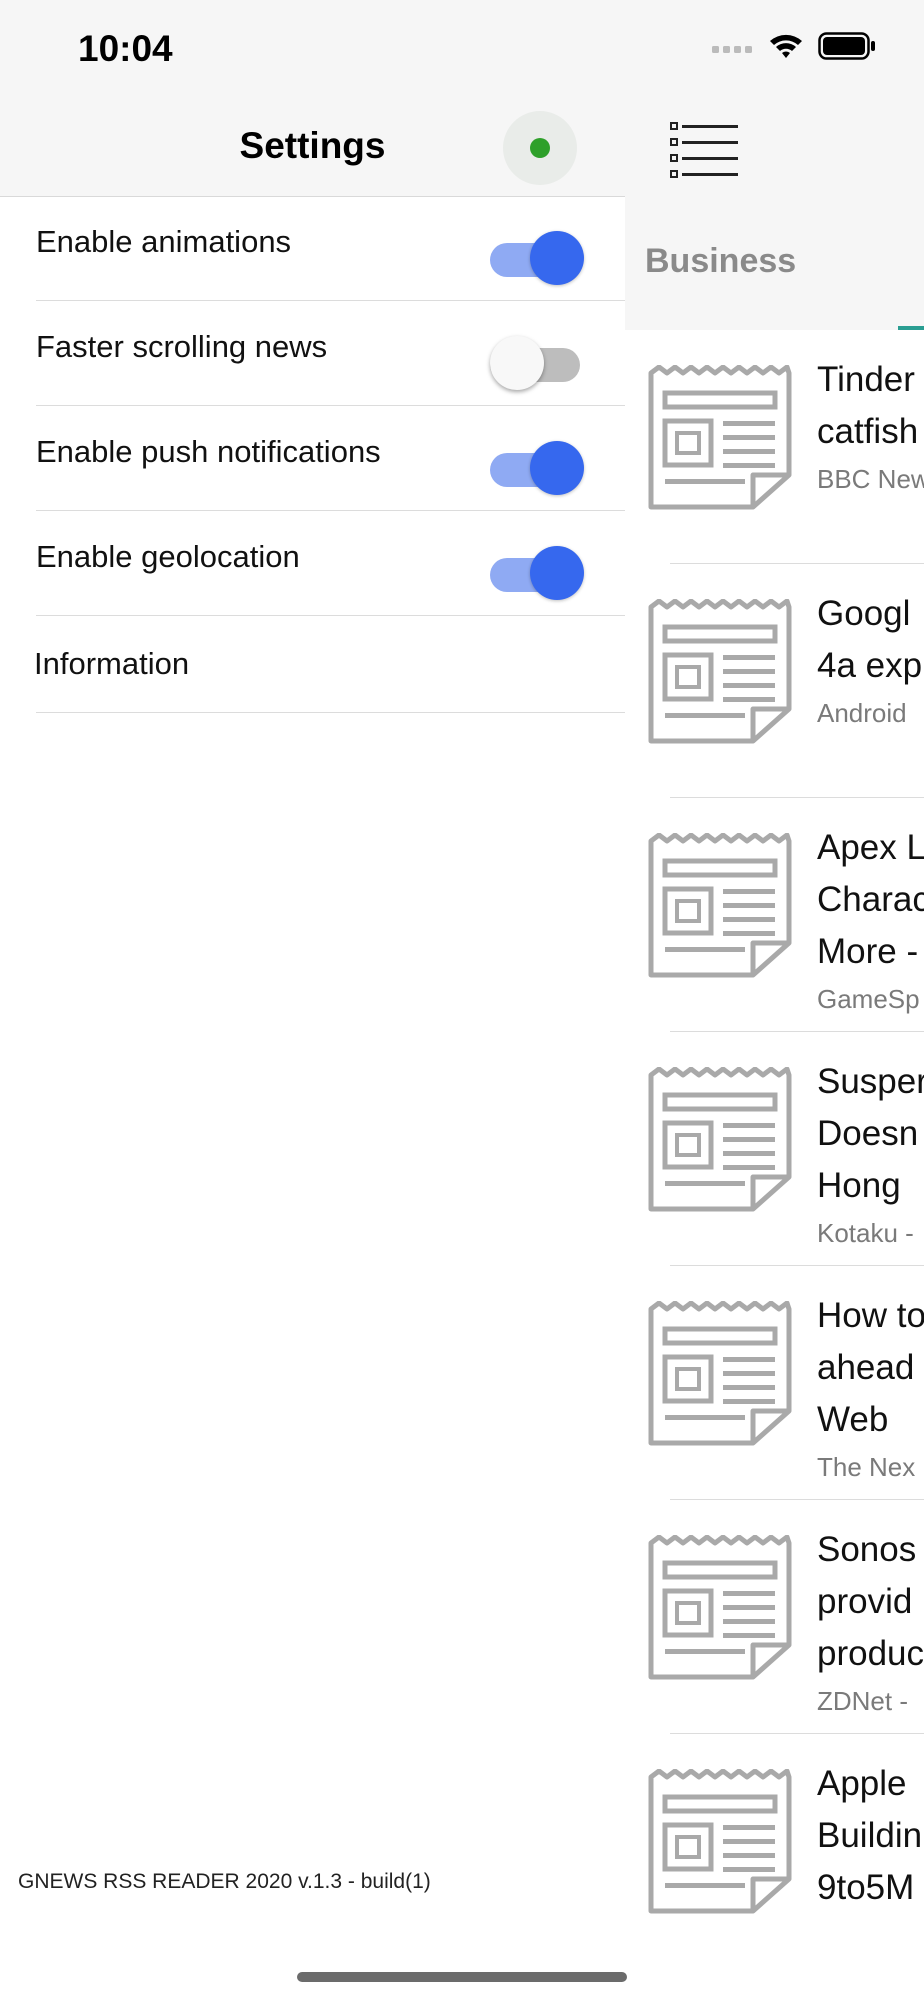 This screenshot has width=924, height=2000. What do you see at coordinates (224, 1881) in the screenshot?
I see `app-version-footer: GNEWS RSS READER 2020 v.1.3 - build(1)` at bounding box center [224, 1881].